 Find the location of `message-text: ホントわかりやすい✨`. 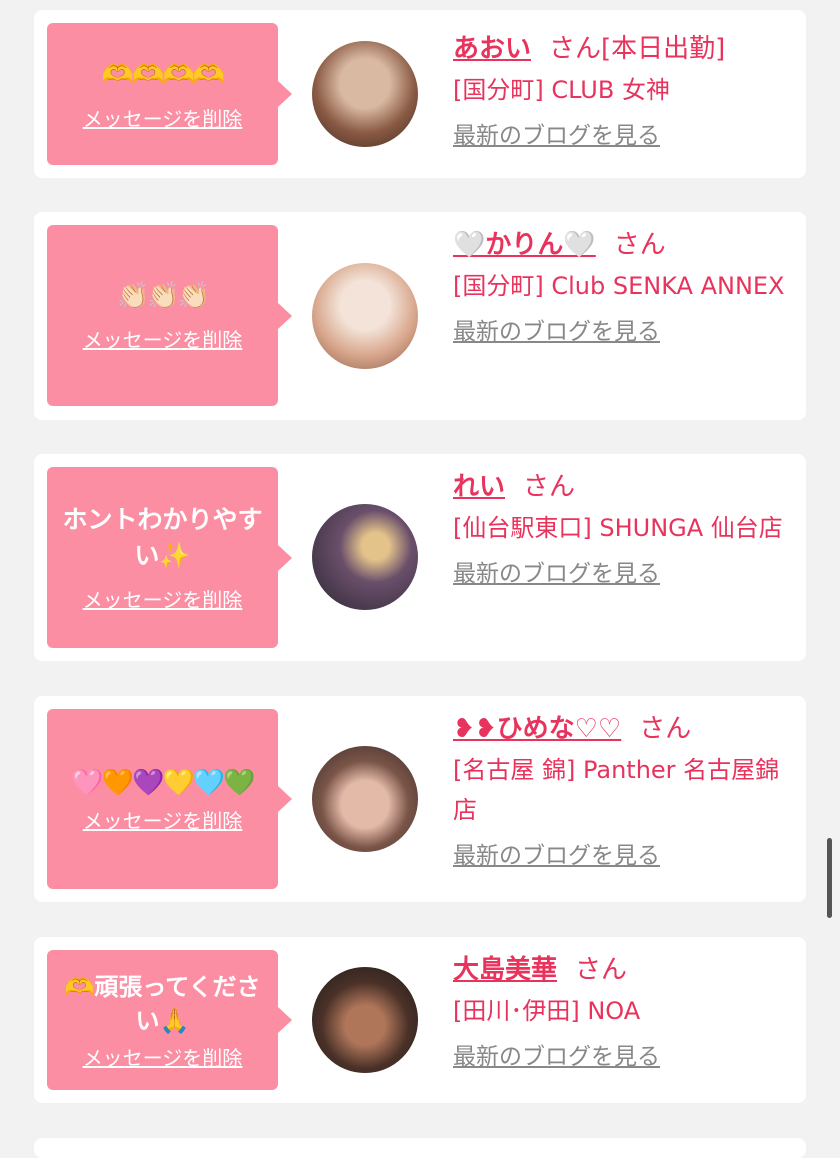

message-text: ホントわかりやすい✨ is located at coordinates (162, 537).